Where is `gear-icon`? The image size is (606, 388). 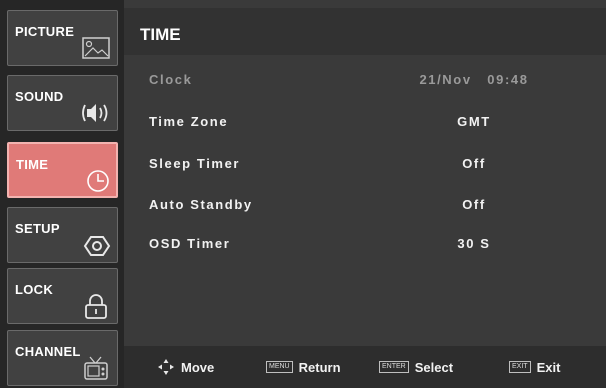 gear-icon is located at coordinates (97, 246).